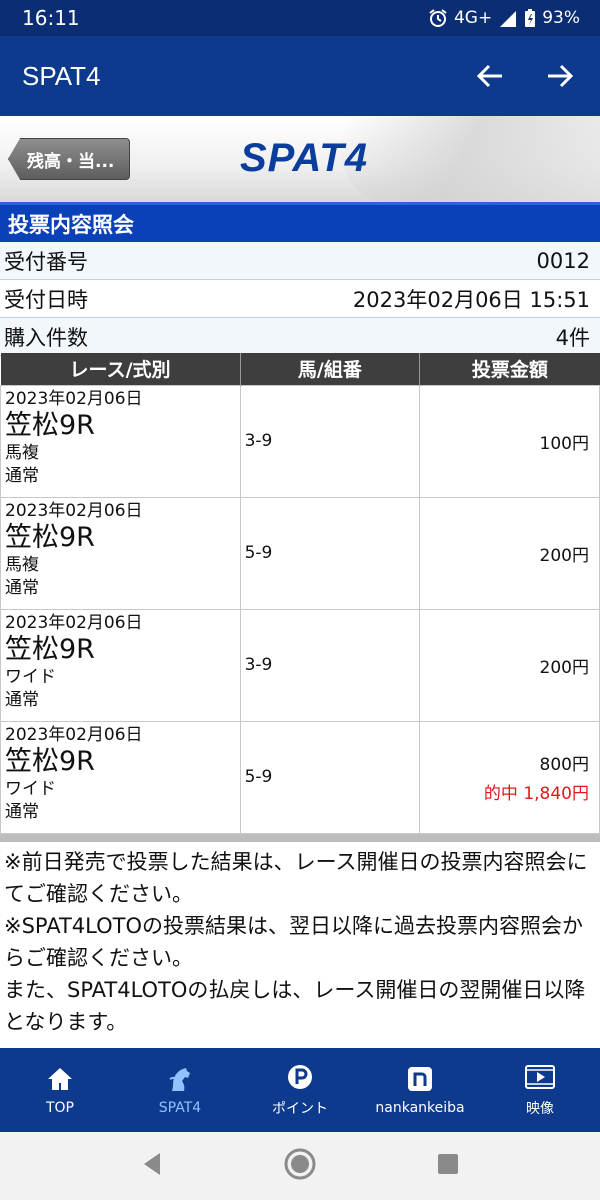  I want to click on nankan-icon, so click(420, 1079).